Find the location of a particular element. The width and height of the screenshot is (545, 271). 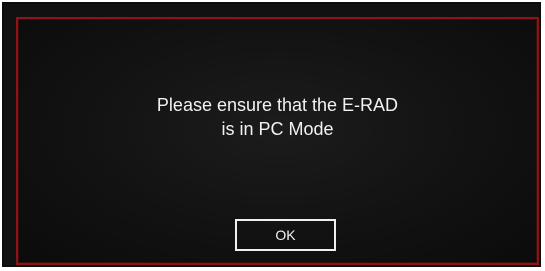

dialog-message-line-2: is in PC Mode is located at coordinates (277, 129).